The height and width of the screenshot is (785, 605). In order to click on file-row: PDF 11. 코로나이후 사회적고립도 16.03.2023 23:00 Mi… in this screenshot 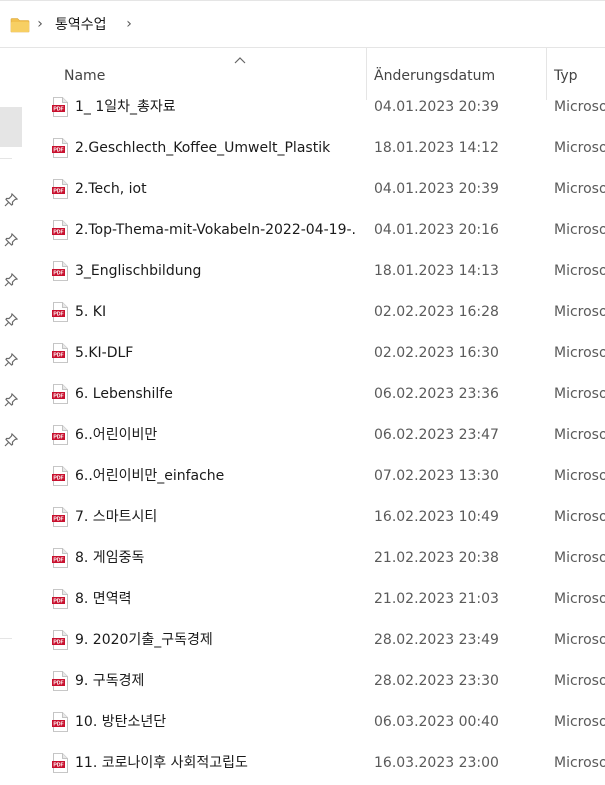, I will do `click(317, 764)`.